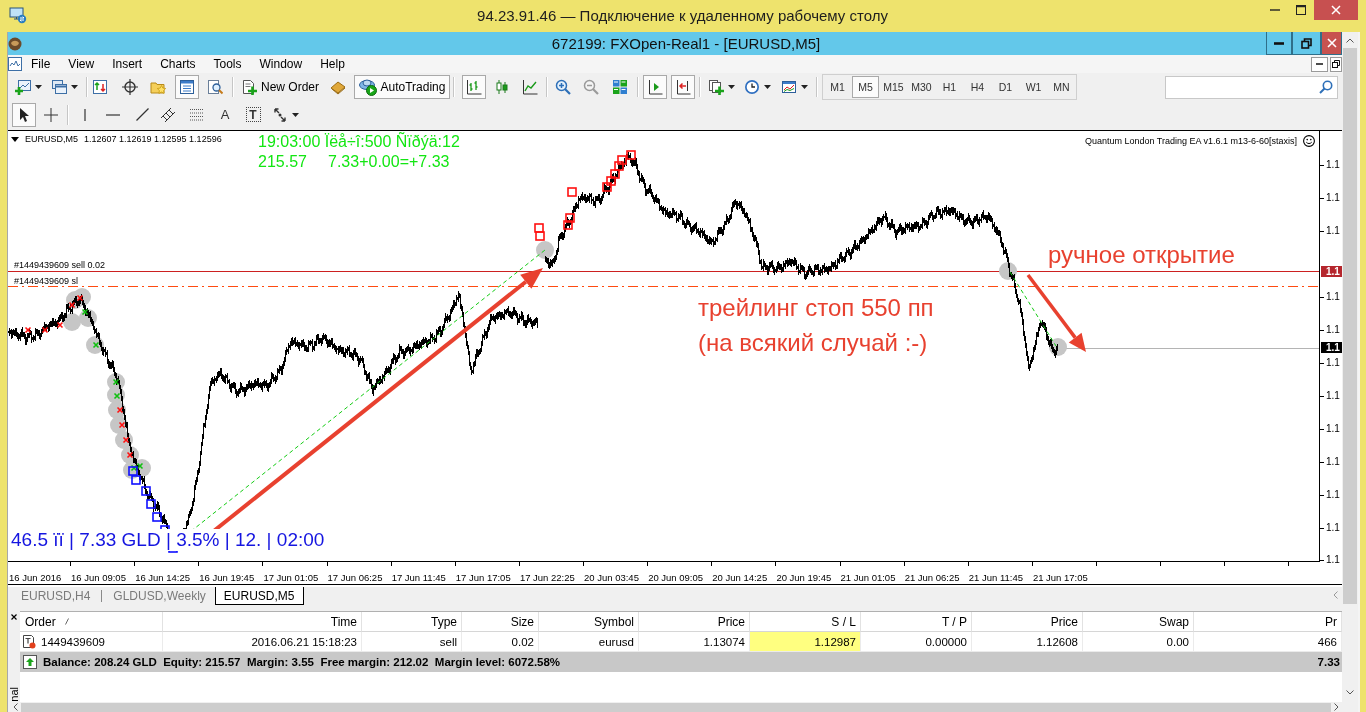 The width and height of the screenshot is (1366, 712). Describe the element at coordinates (130, 87) in the screenshot. I see `crosshair-circle-icon` at that location.